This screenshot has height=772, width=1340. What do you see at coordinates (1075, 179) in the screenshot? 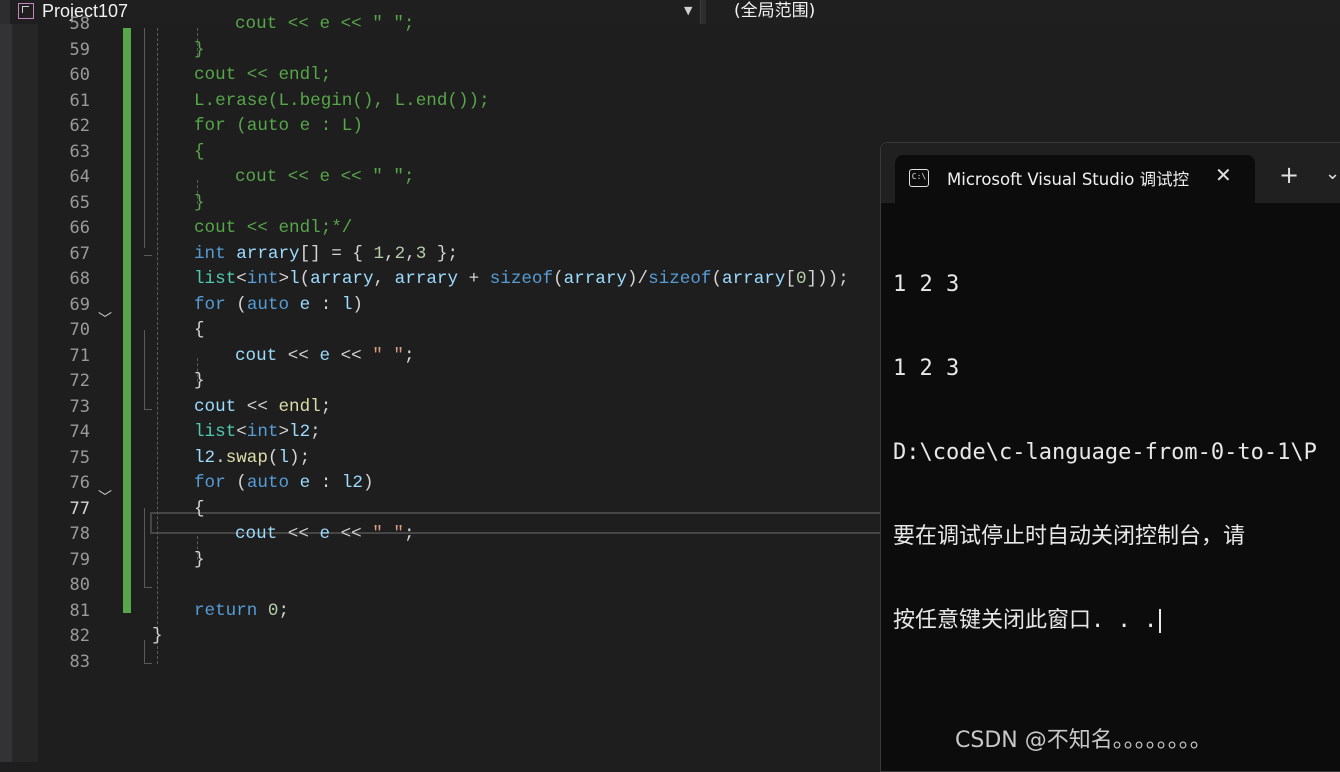
I see `console-tab: C:\ Microsoft Visual Studio 调试控 ✕` at bounding box center [1075, 179].